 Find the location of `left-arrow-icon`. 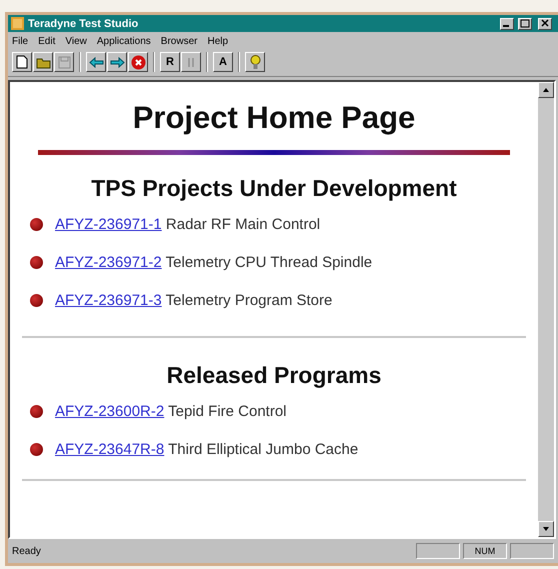

left-arrow-icon is located at coordinates (96, 62).